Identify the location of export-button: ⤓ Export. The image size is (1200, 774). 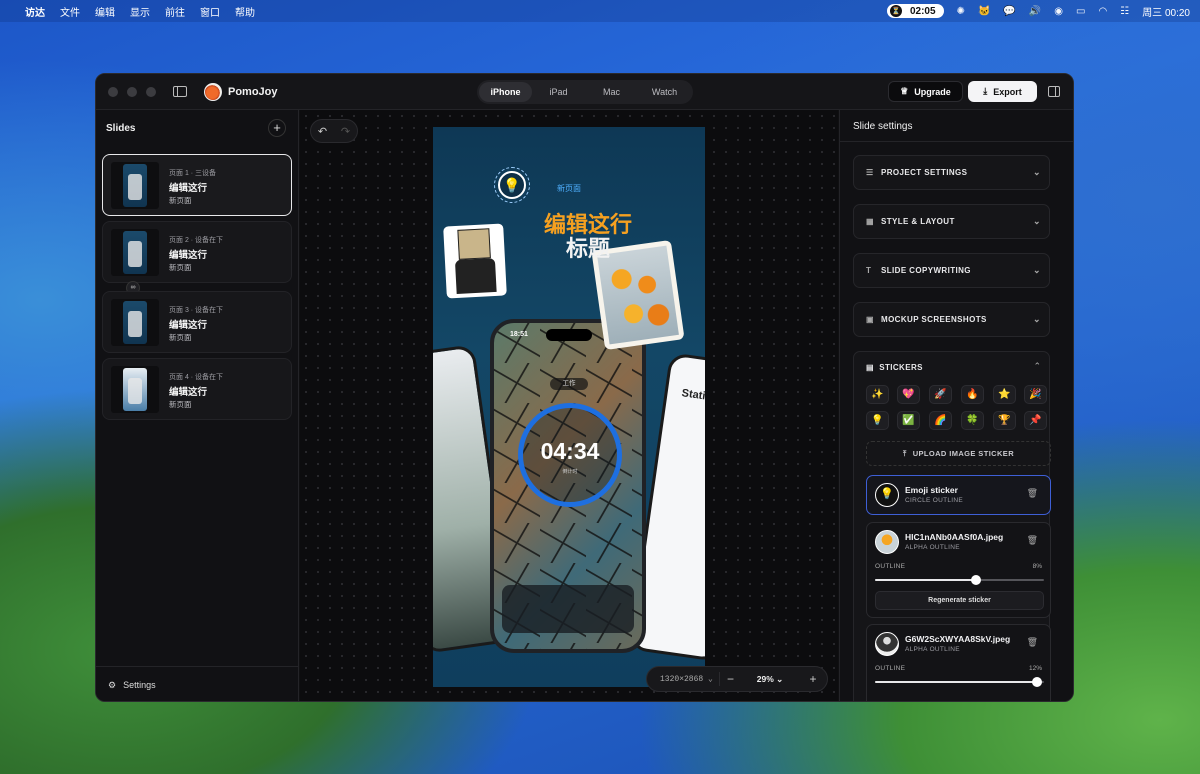
(1002, 91).